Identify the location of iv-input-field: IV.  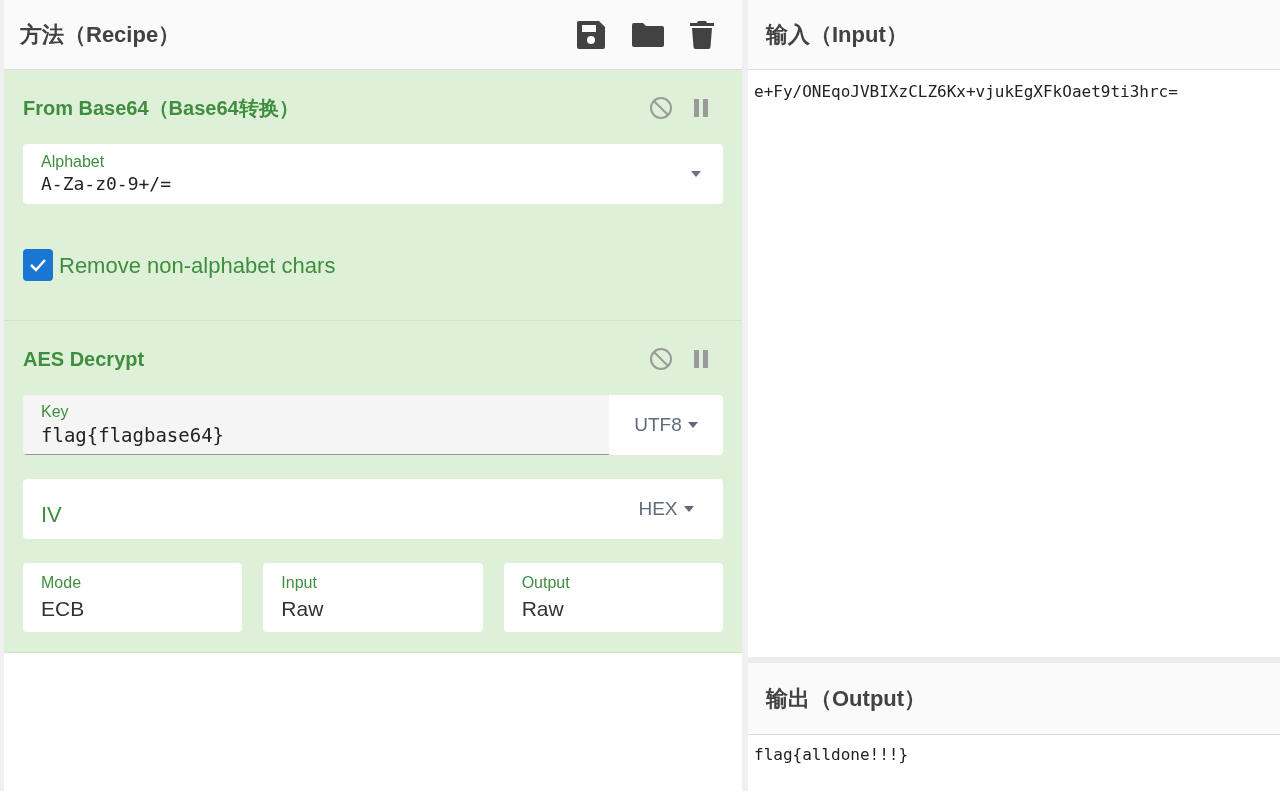
(316, 509).